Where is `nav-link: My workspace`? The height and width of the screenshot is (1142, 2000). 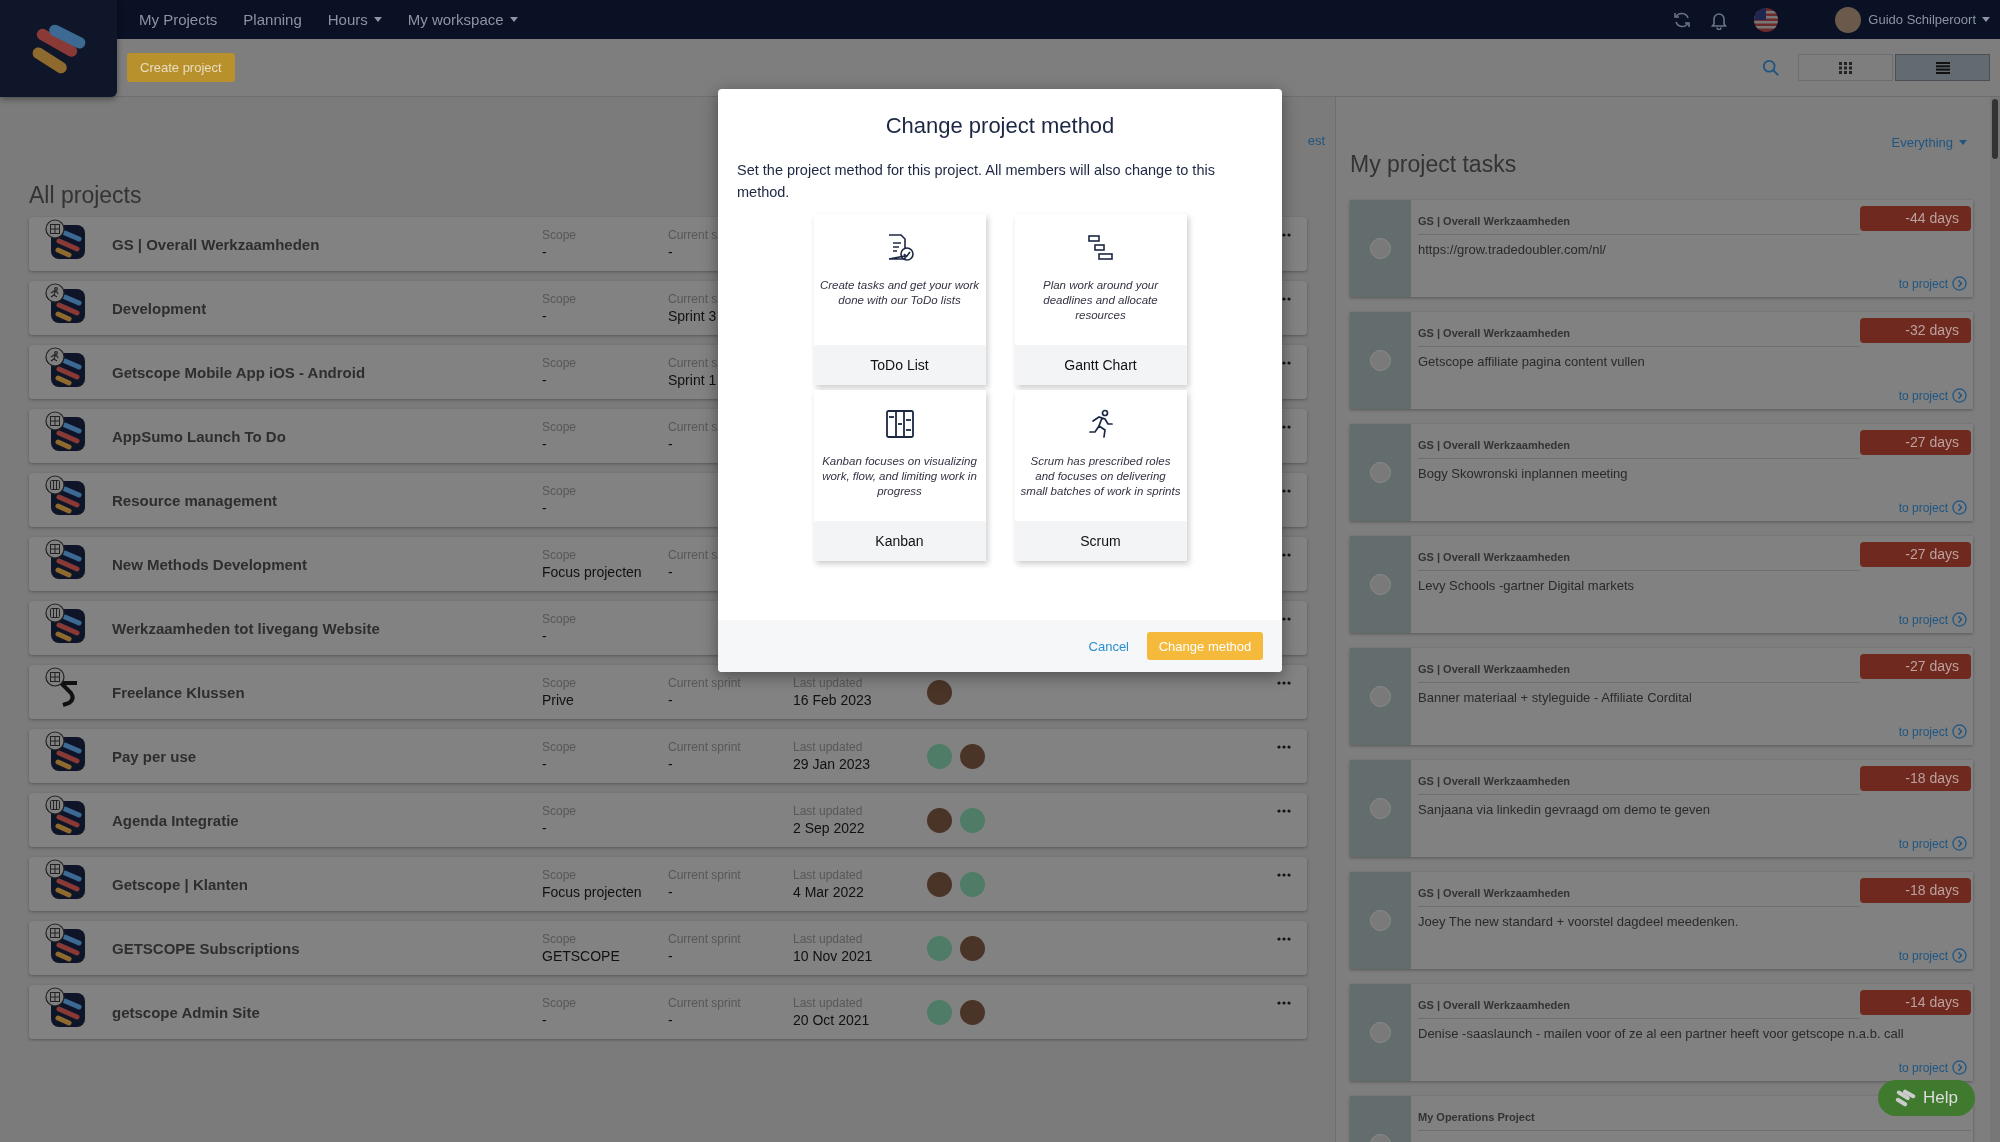 nav-link: My workspace is located at coordinates (462, 19).